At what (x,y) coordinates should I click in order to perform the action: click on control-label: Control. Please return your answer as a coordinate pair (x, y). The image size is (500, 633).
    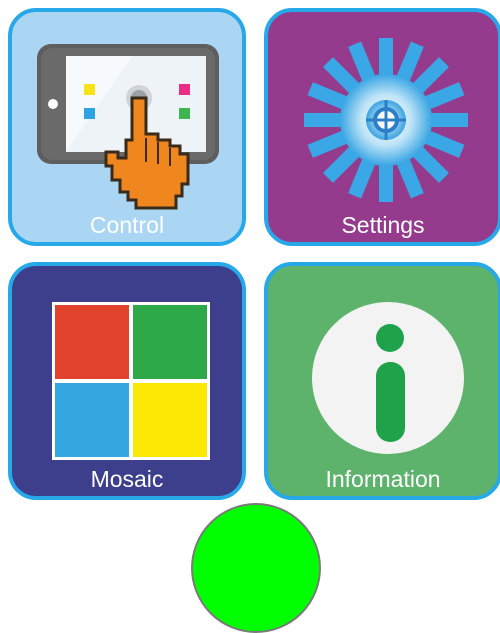
    Looking at the image, I should click on (127, 225).